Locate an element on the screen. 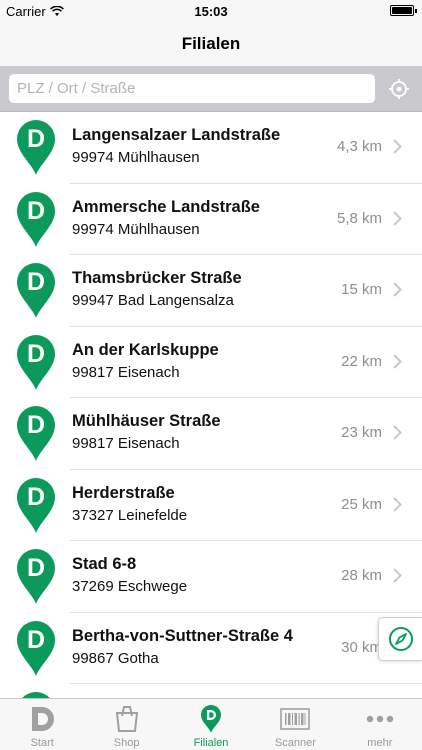 This screenshot has height=750, width=422. store-city: 99867 Gotha is located at coordinates (115, 658).